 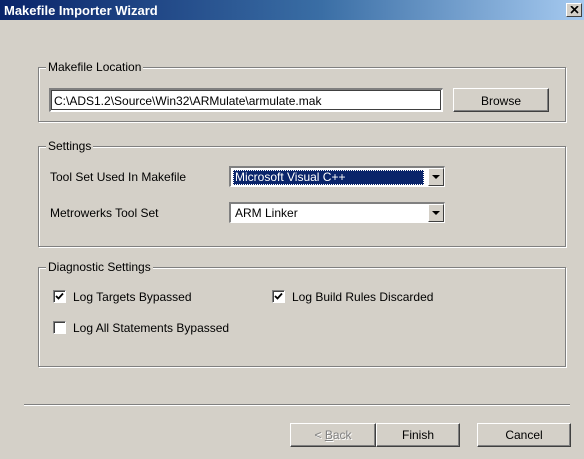 I want to click on back-button-label: < Back, so click(x=333, y=435).